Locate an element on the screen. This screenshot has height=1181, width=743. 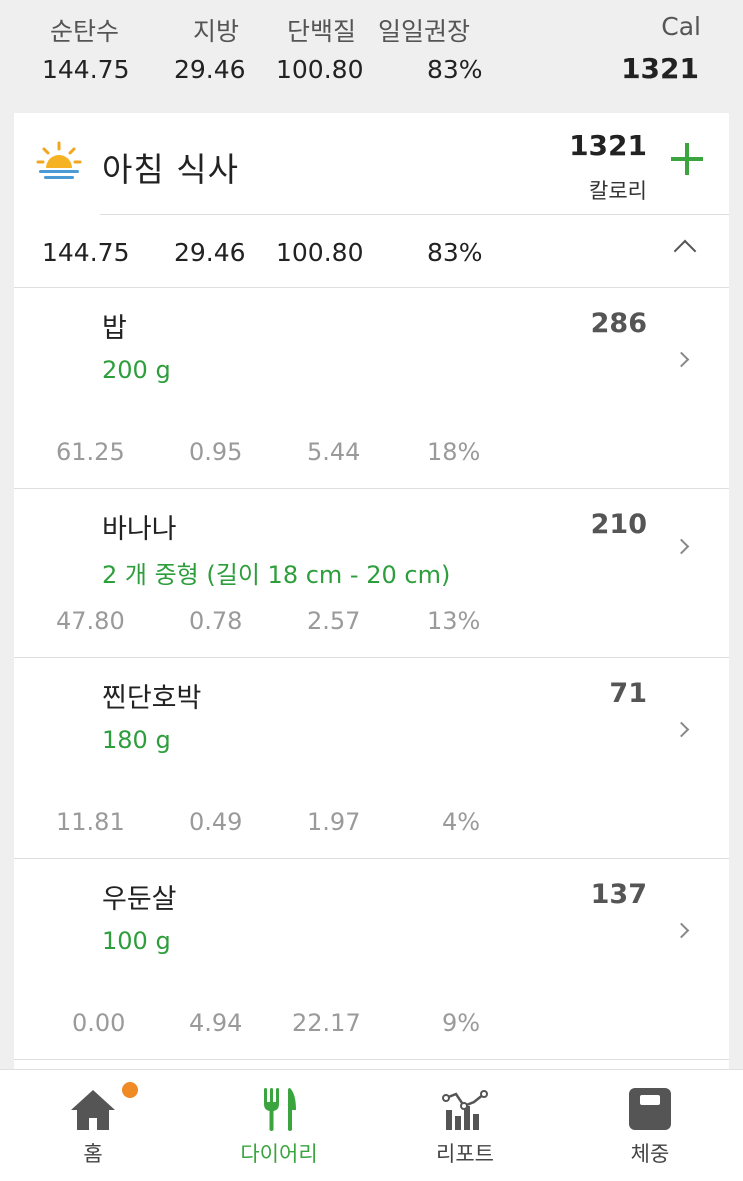
nav-diary: 다이어리 is located at coordinates (279, 1125).